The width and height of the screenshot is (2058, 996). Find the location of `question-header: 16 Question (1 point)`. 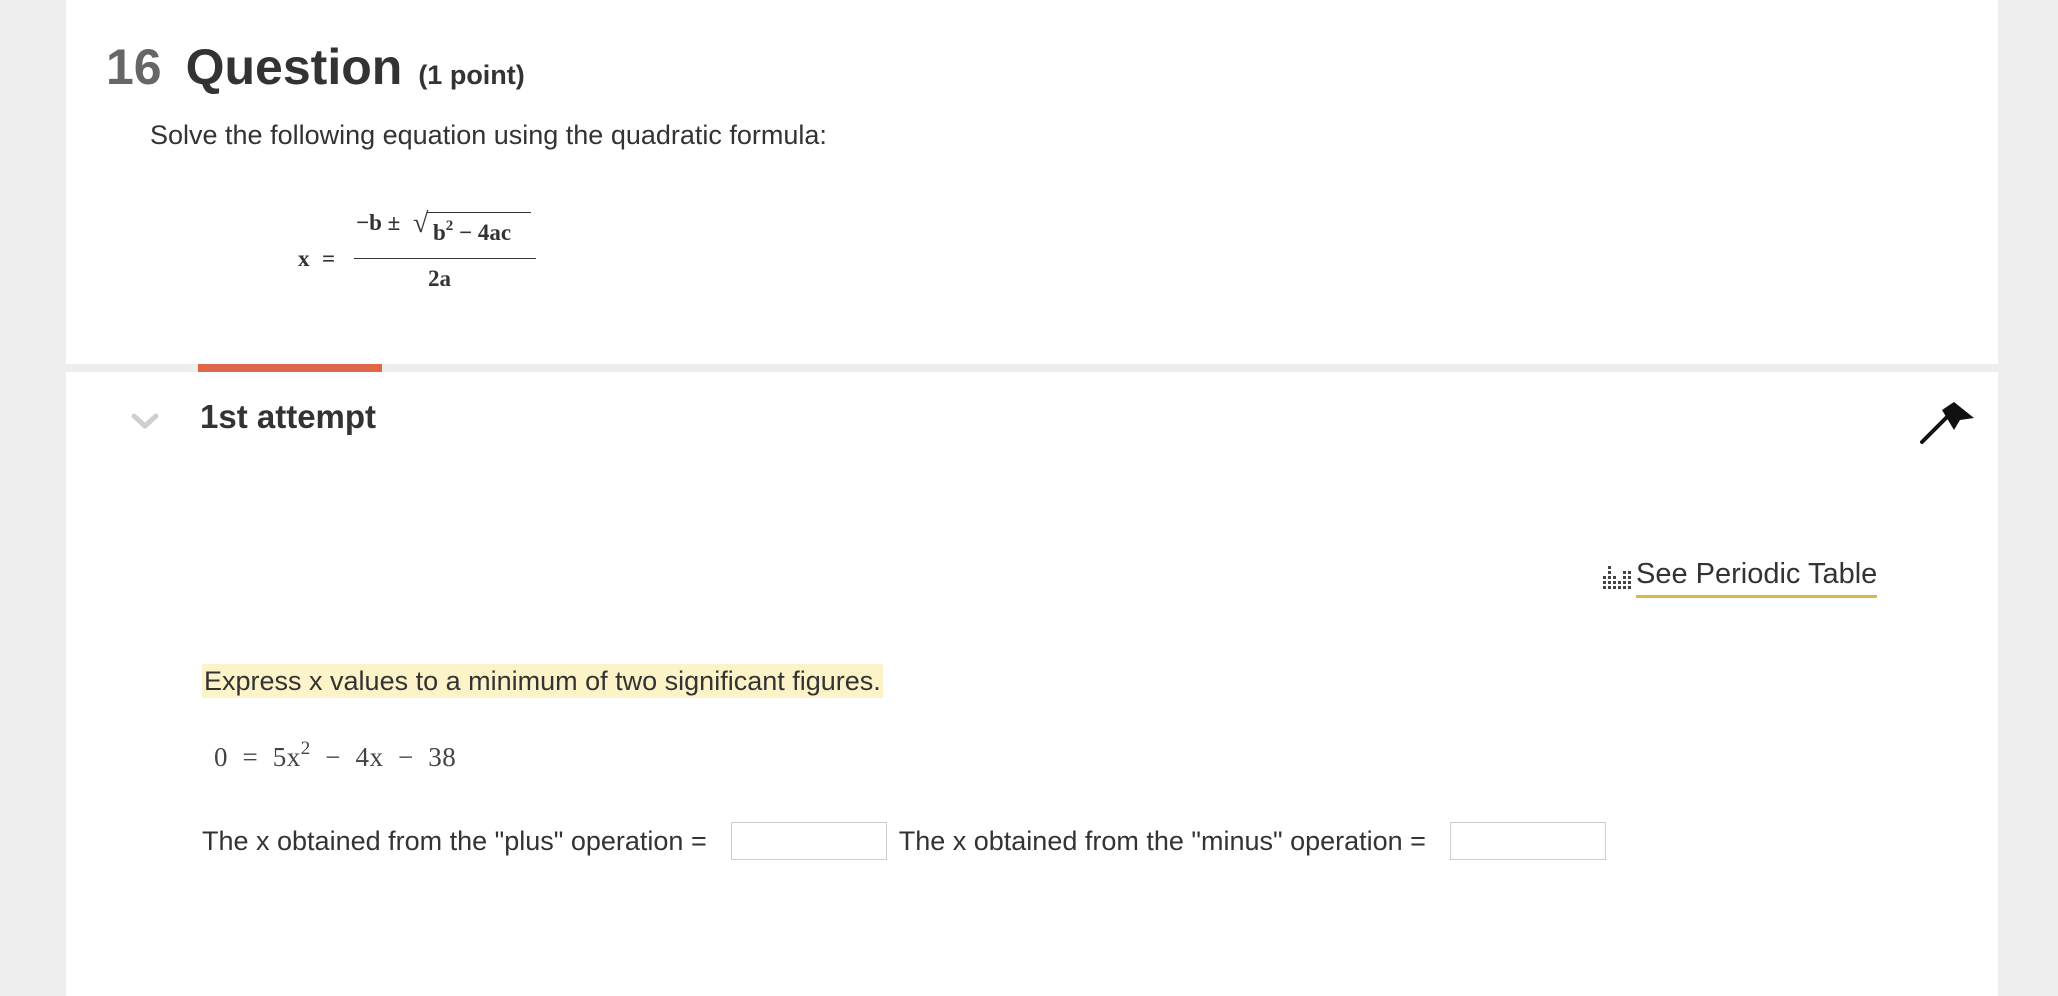

question-header: 16 Question (1 point) is located at coordinates (315, 67).